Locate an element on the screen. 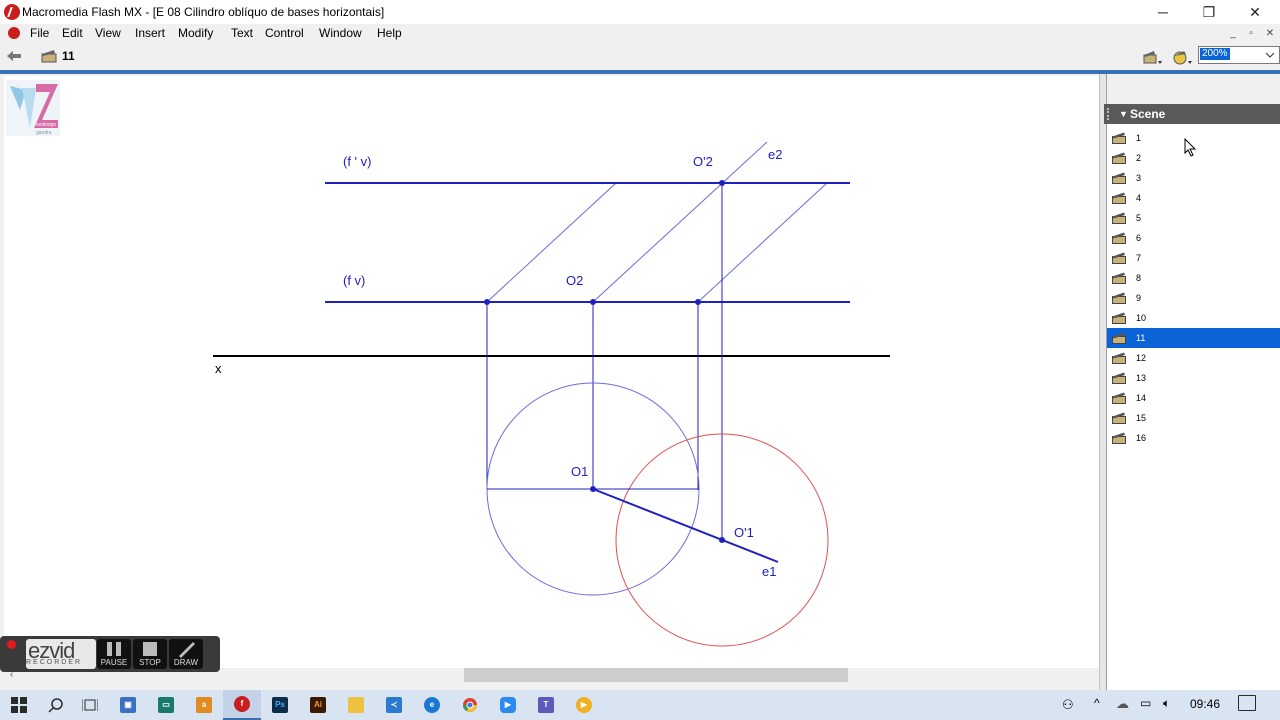  mouse-cursor-icon is located at coordinates (1190, 147).